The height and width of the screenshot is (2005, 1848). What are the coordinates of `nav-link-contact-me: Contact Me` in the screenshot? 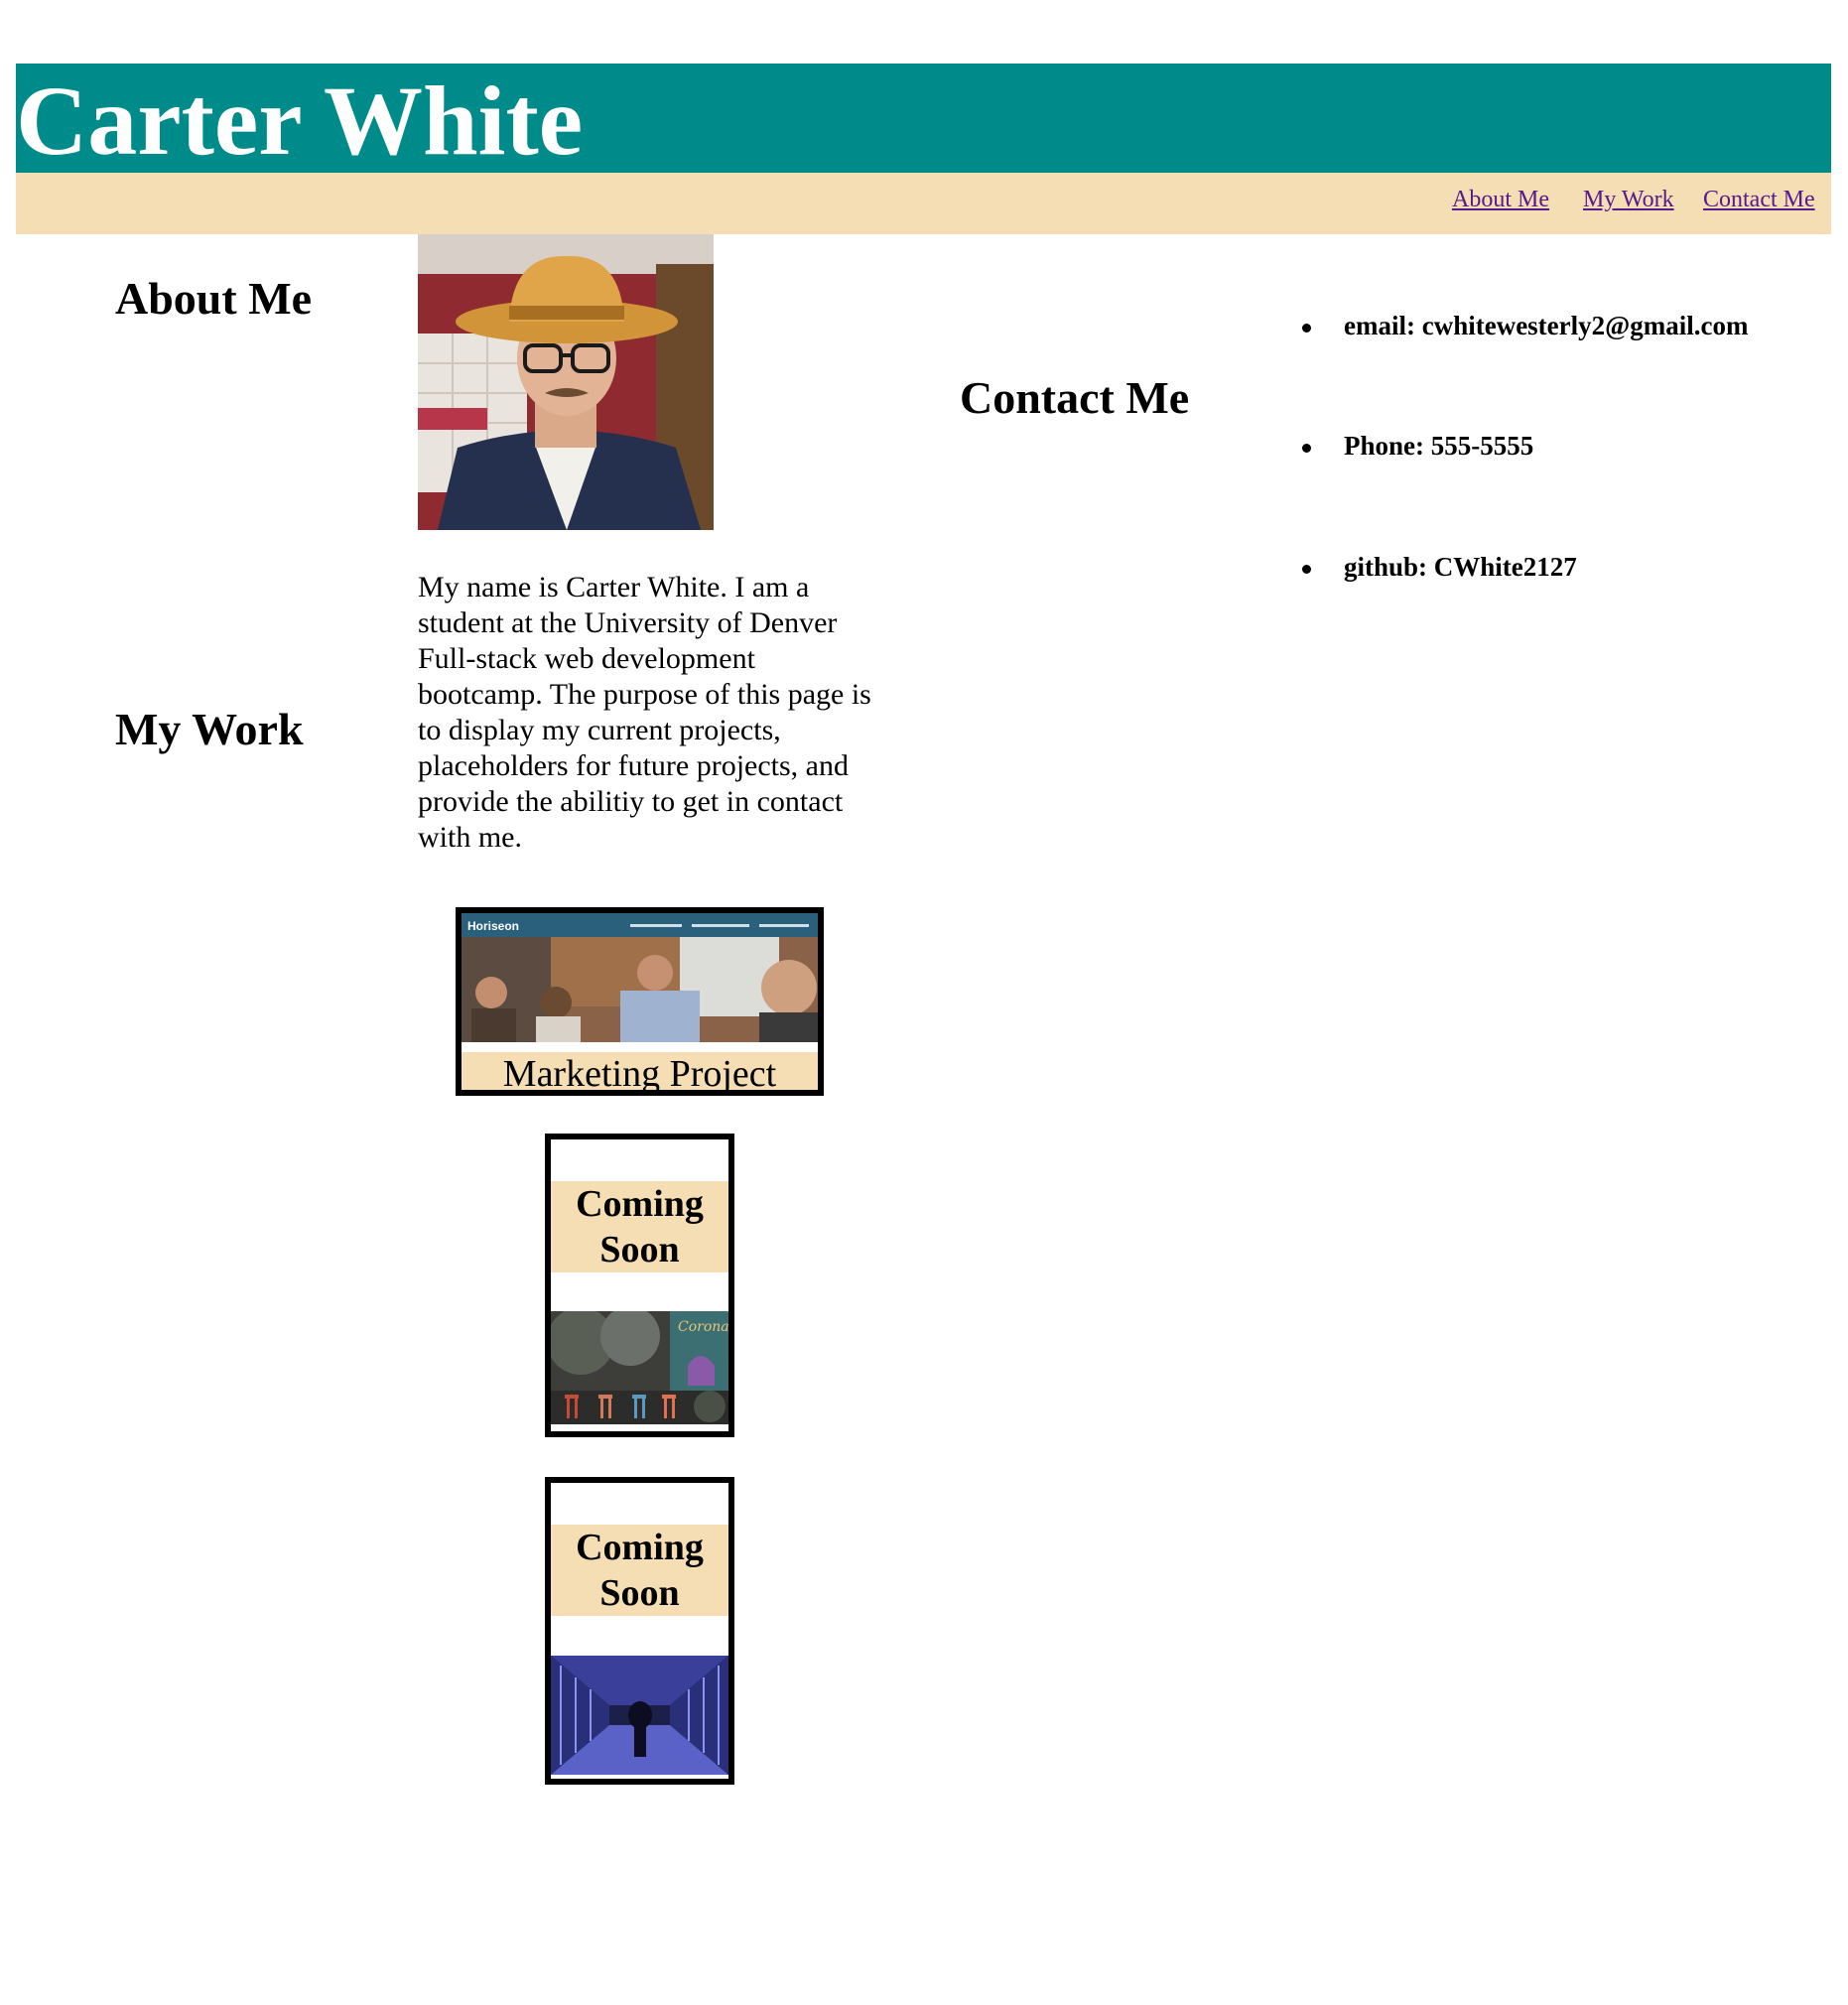 It's located at (1759, 200).